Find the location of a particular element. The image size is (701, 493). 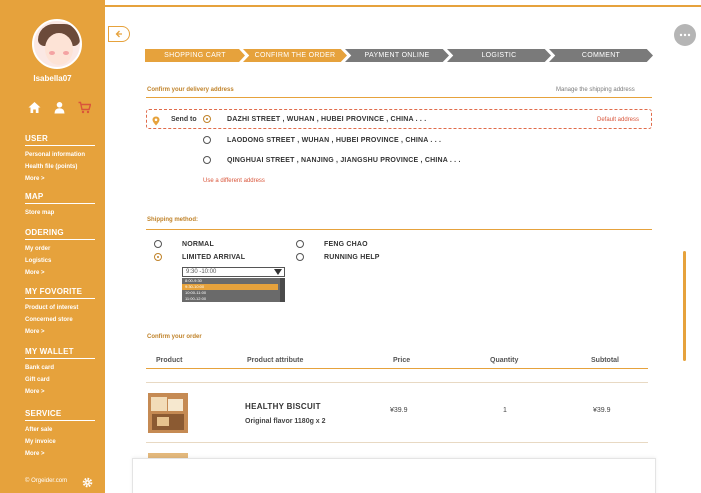

sidebar-section-wallet: MY WALLET Bank card Gift card More > is located at coordinates (60, 372).